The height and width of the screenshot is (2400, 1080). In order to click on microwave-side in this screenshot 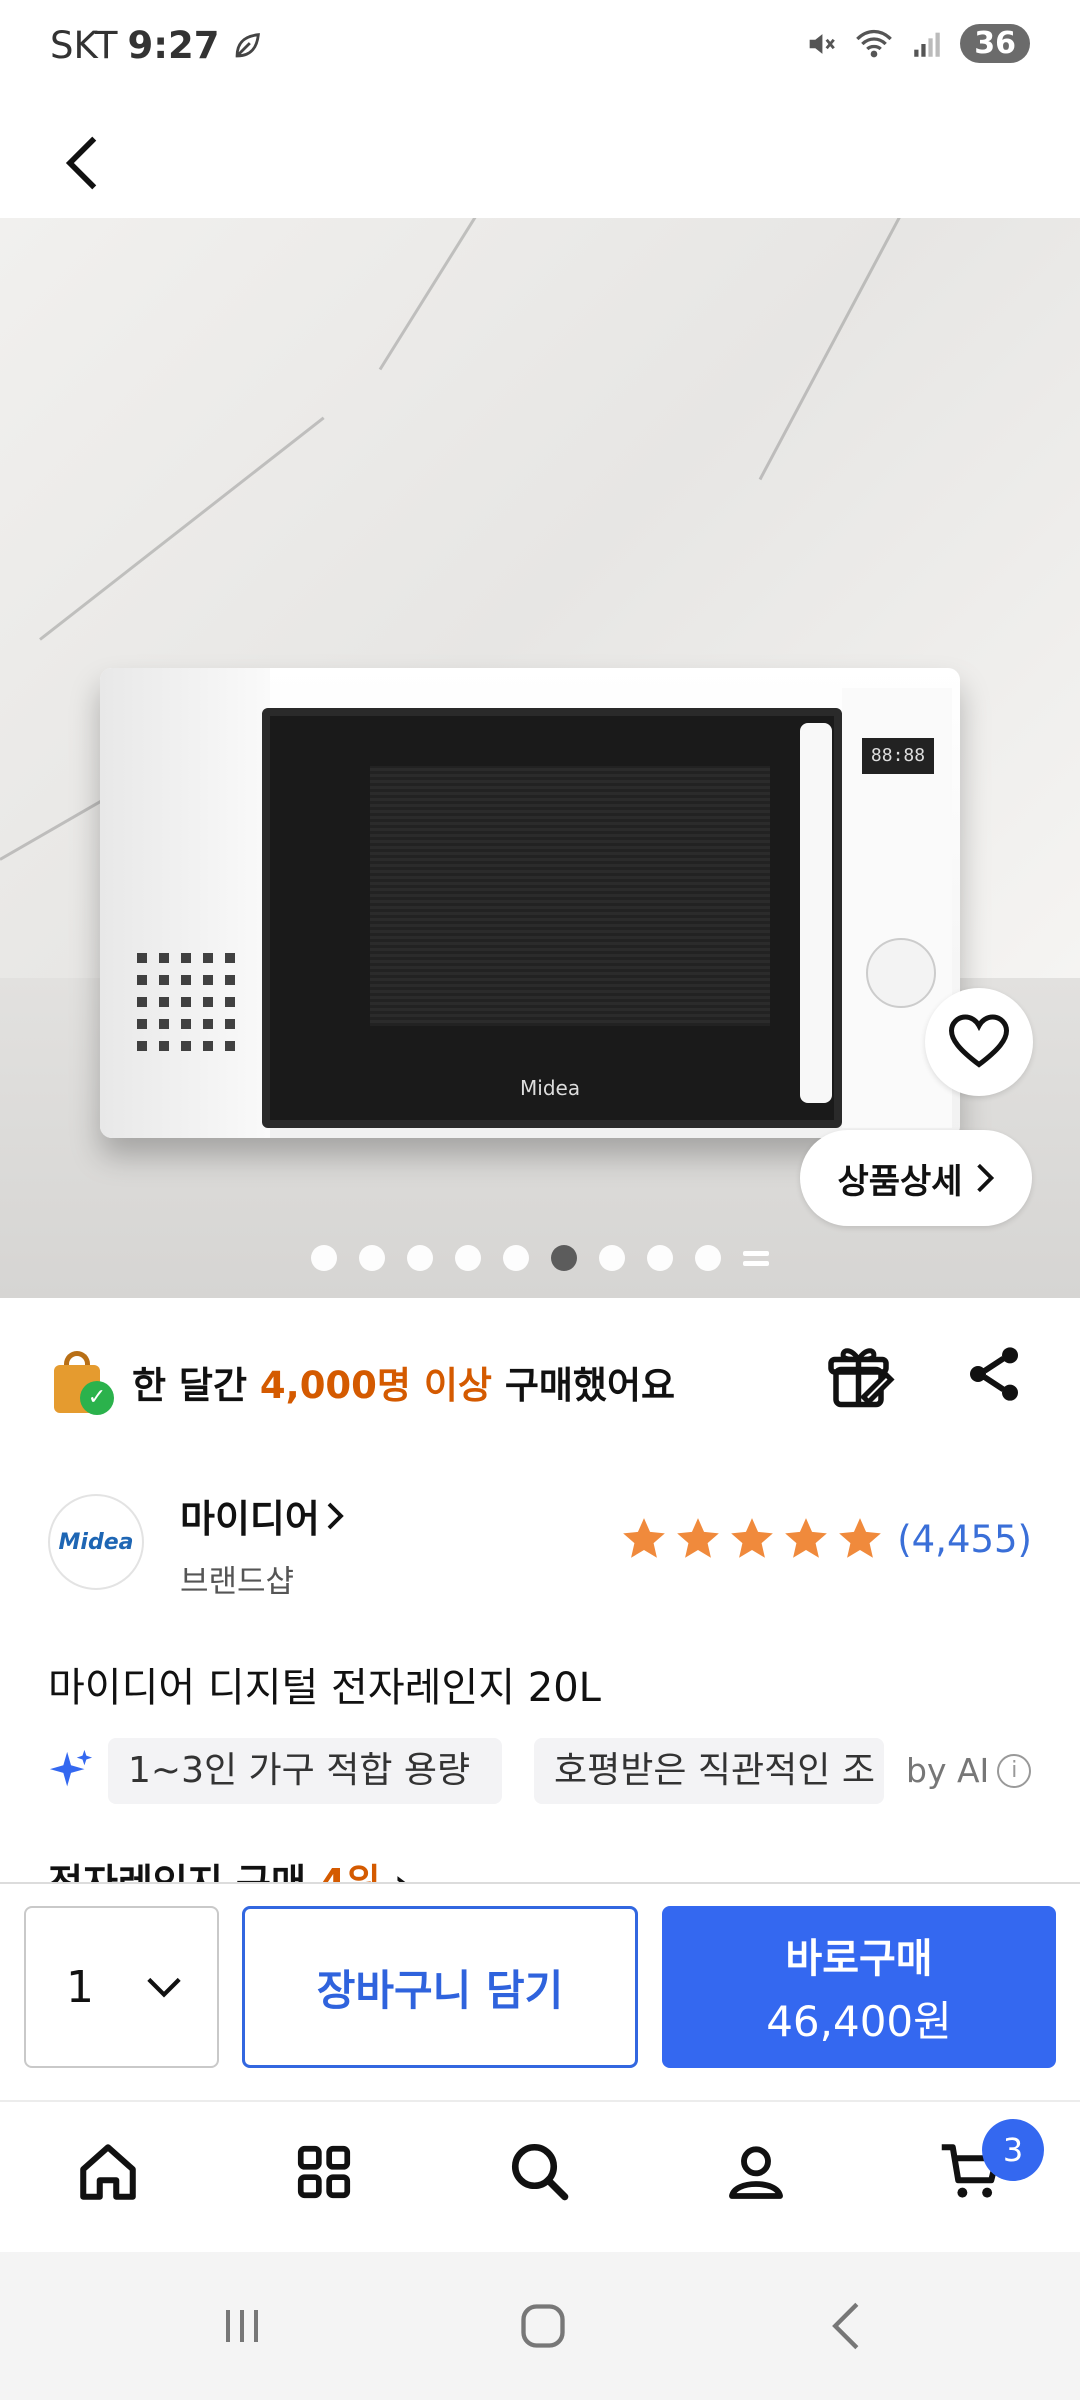, I will do `click(185, 903)`.